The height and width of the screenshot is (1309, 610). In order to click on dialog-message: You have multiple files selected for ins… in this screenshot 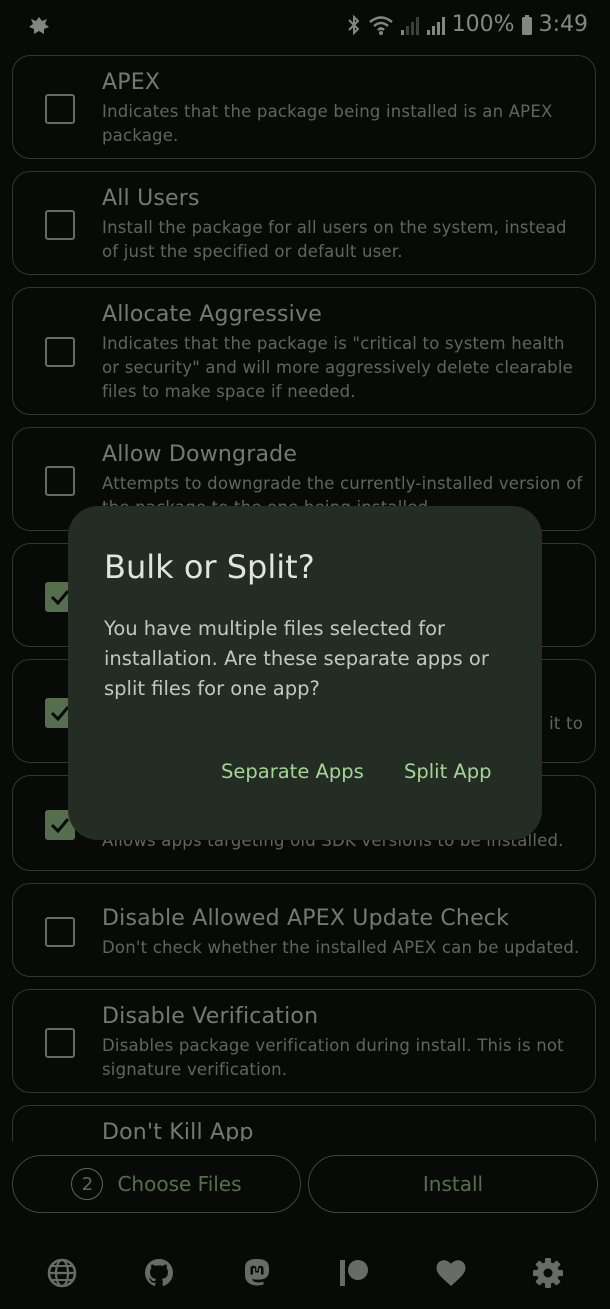, I will do `click(296, 658)`.